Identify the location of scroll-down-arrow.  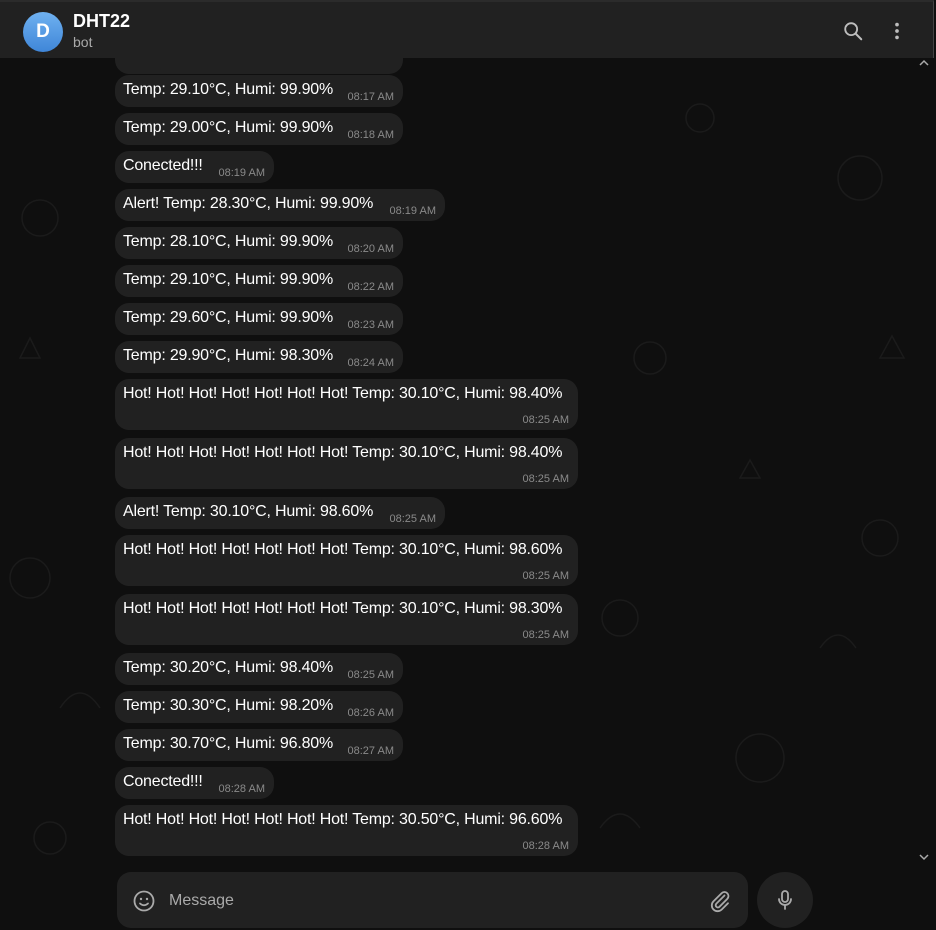
(924, 857).